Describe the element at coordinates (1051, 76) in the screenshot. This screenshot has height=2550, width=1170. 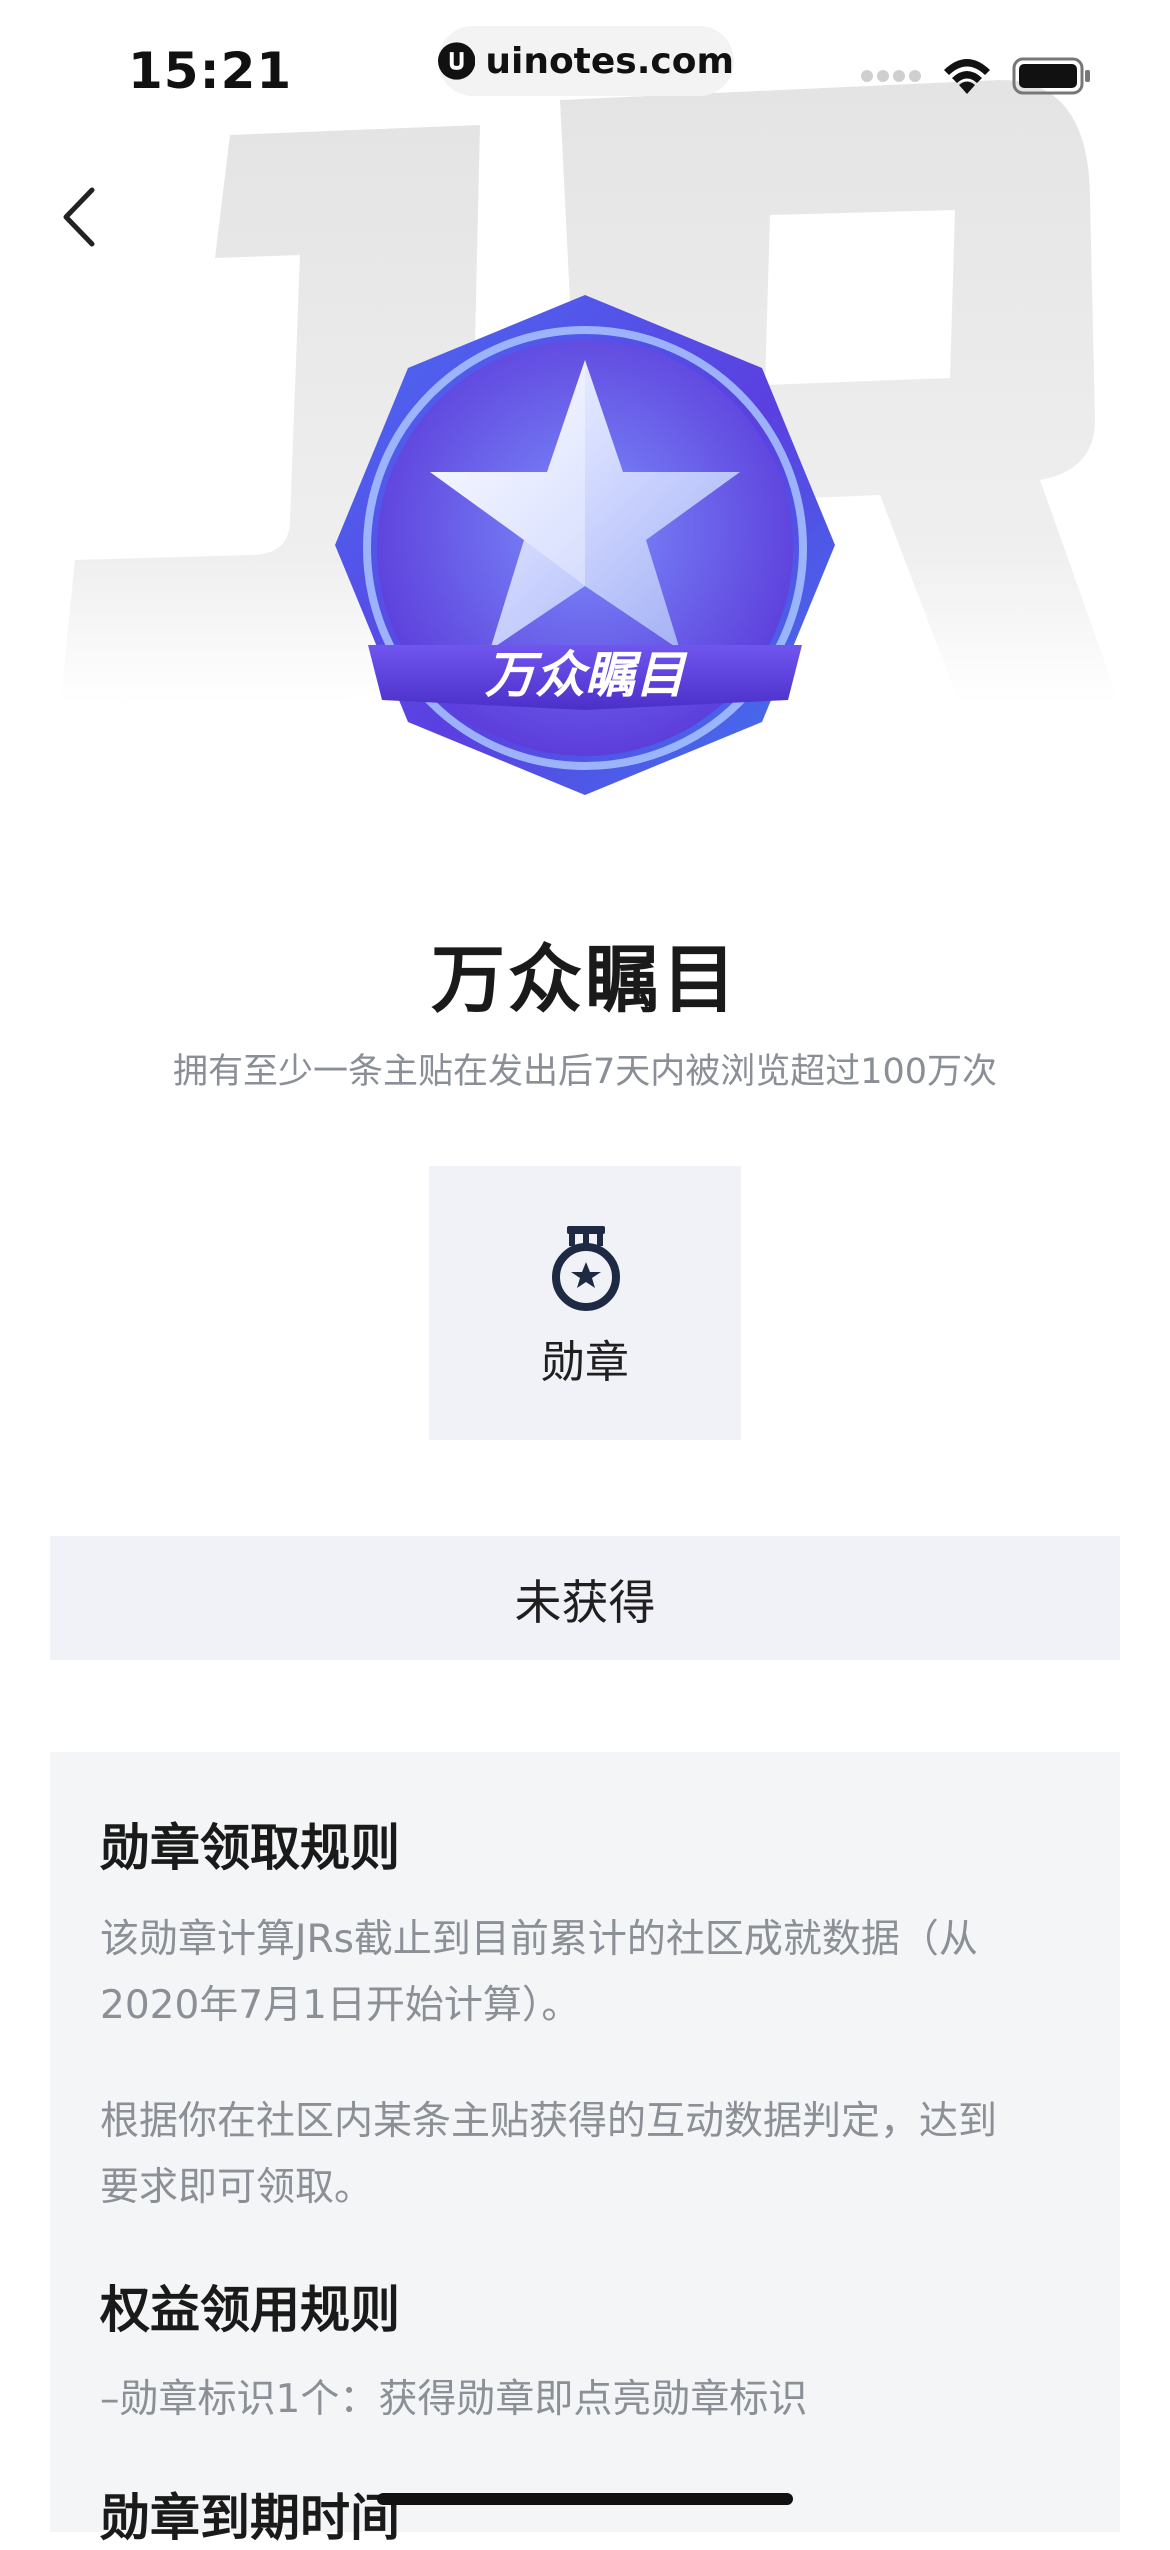
I see `battery-icon` at that location.